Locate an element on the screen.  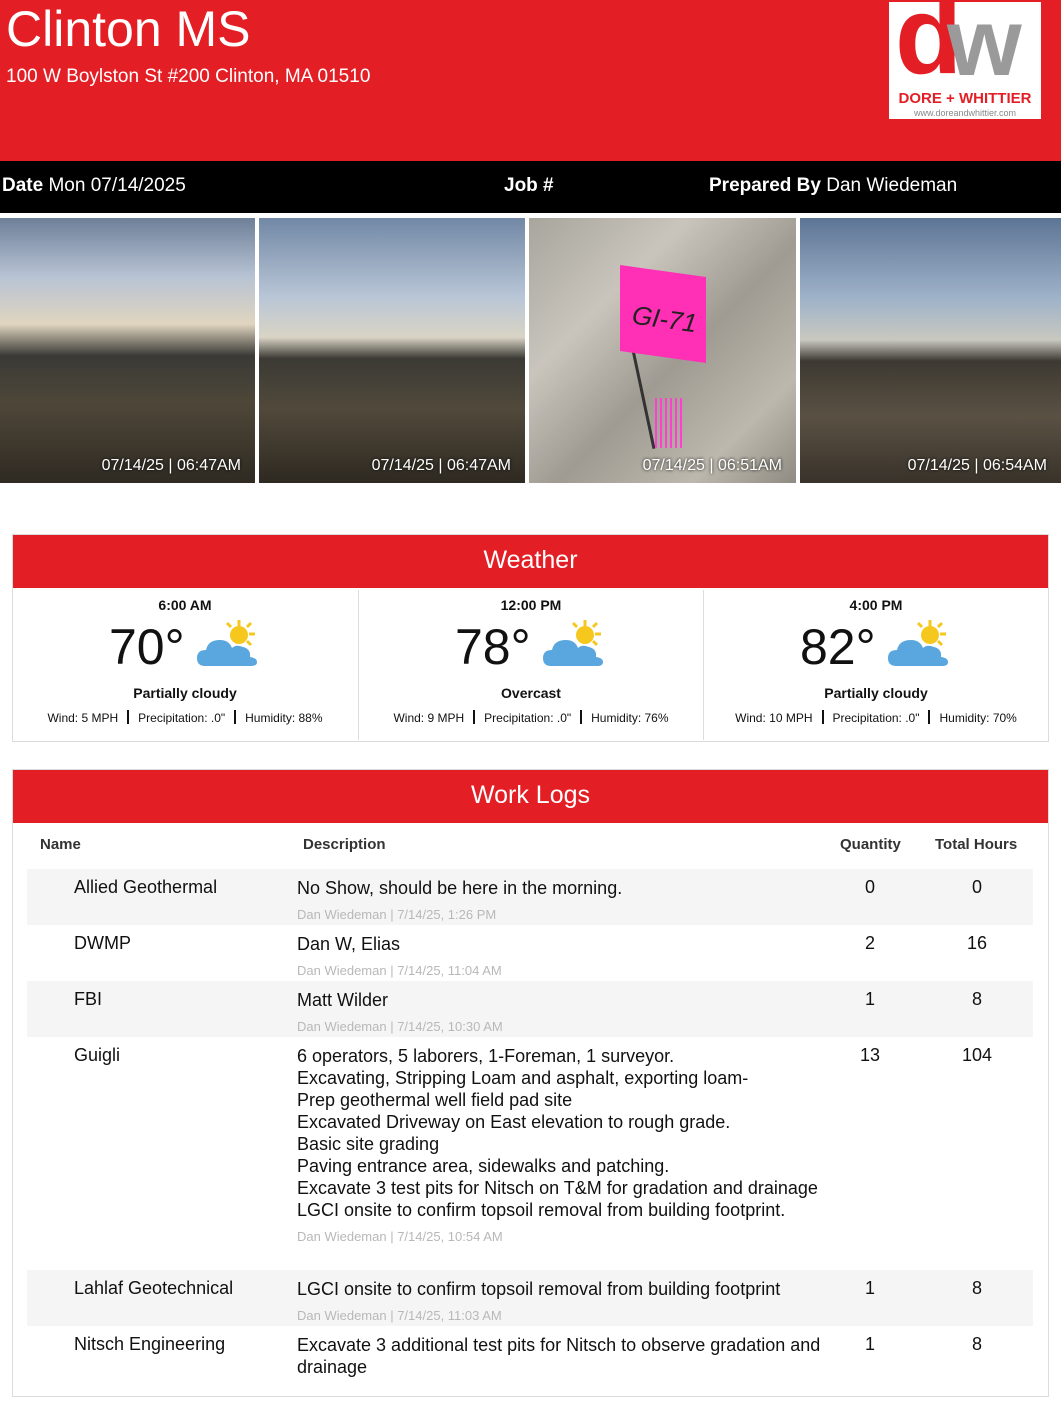
description-line: Prep geothermal well field pad site is located at coordinates (435, 1100).